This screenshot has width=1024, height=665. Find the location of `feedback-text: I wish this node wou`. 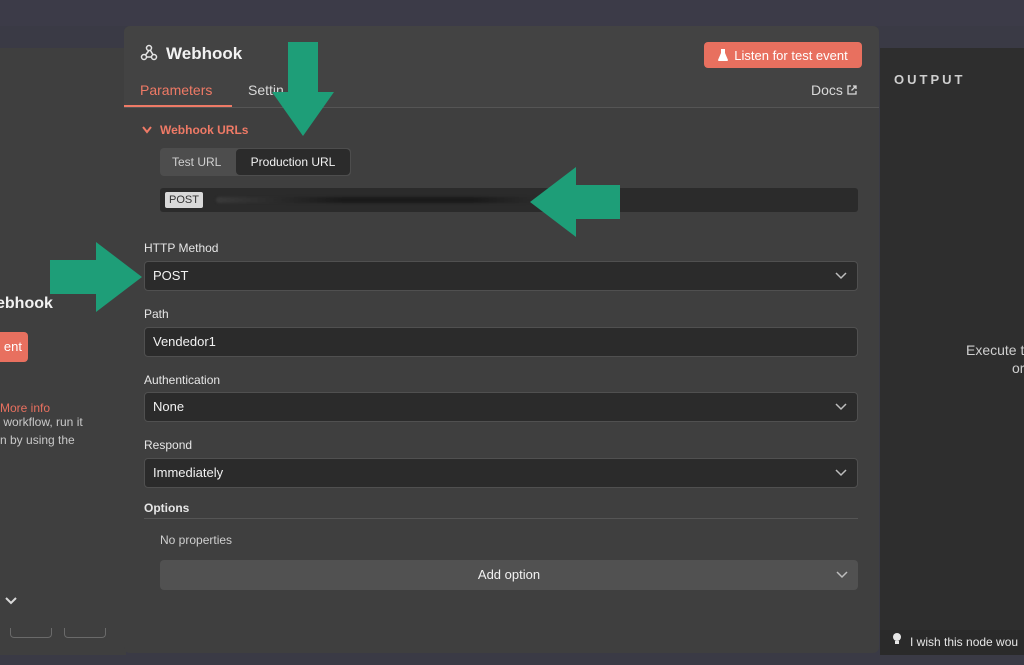

feedback-text: I wish this node wou is located at coordinates (964, 642).